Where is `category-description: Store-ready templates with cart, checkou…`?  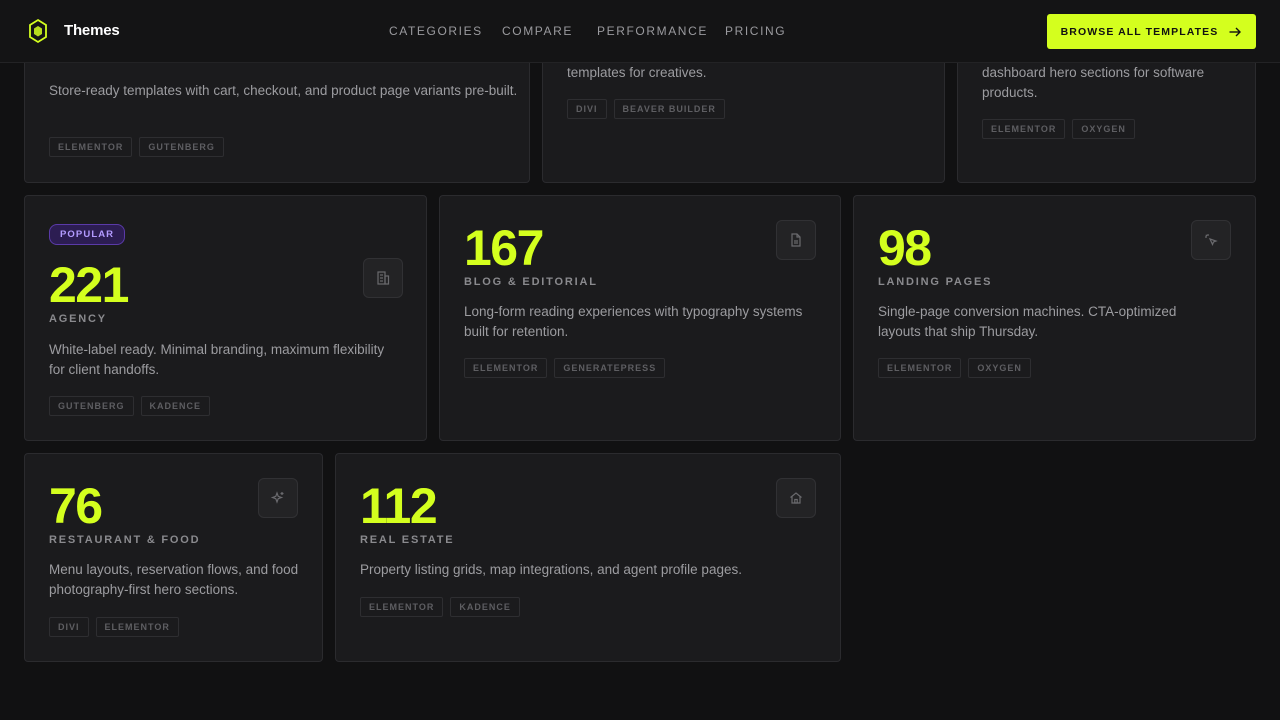 category-description: Store-ready templates with cart, checkou… is located at coordinates (283, 90).